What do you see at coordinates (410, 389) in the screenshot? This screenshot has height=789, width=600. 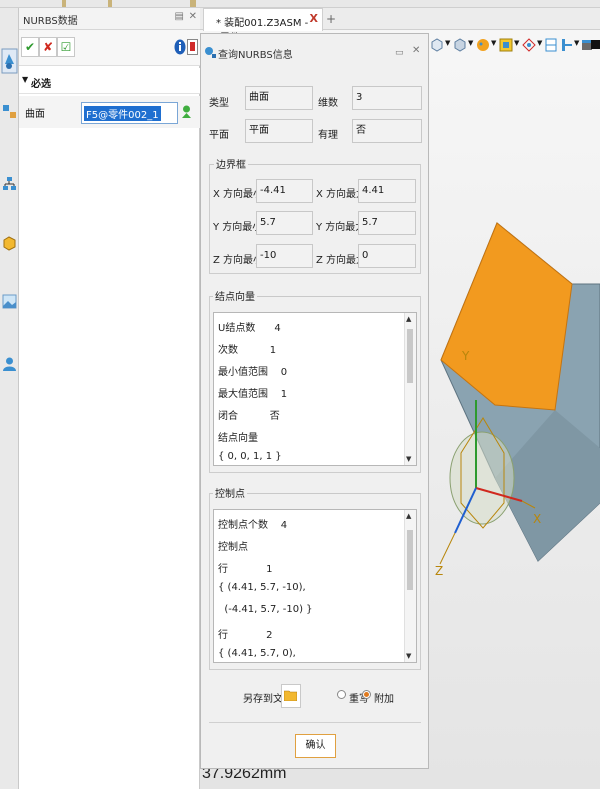 I see `knots-scrollbar: ▲ ▼` at bounding box center [410, 389].